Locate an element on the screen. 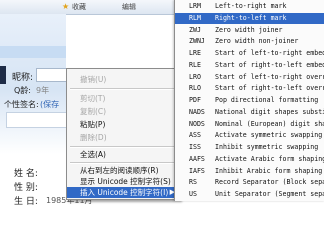 This screenshot has height=240, width=324. submenu-item-code: ZWJ is located at coordinates (195, 29).